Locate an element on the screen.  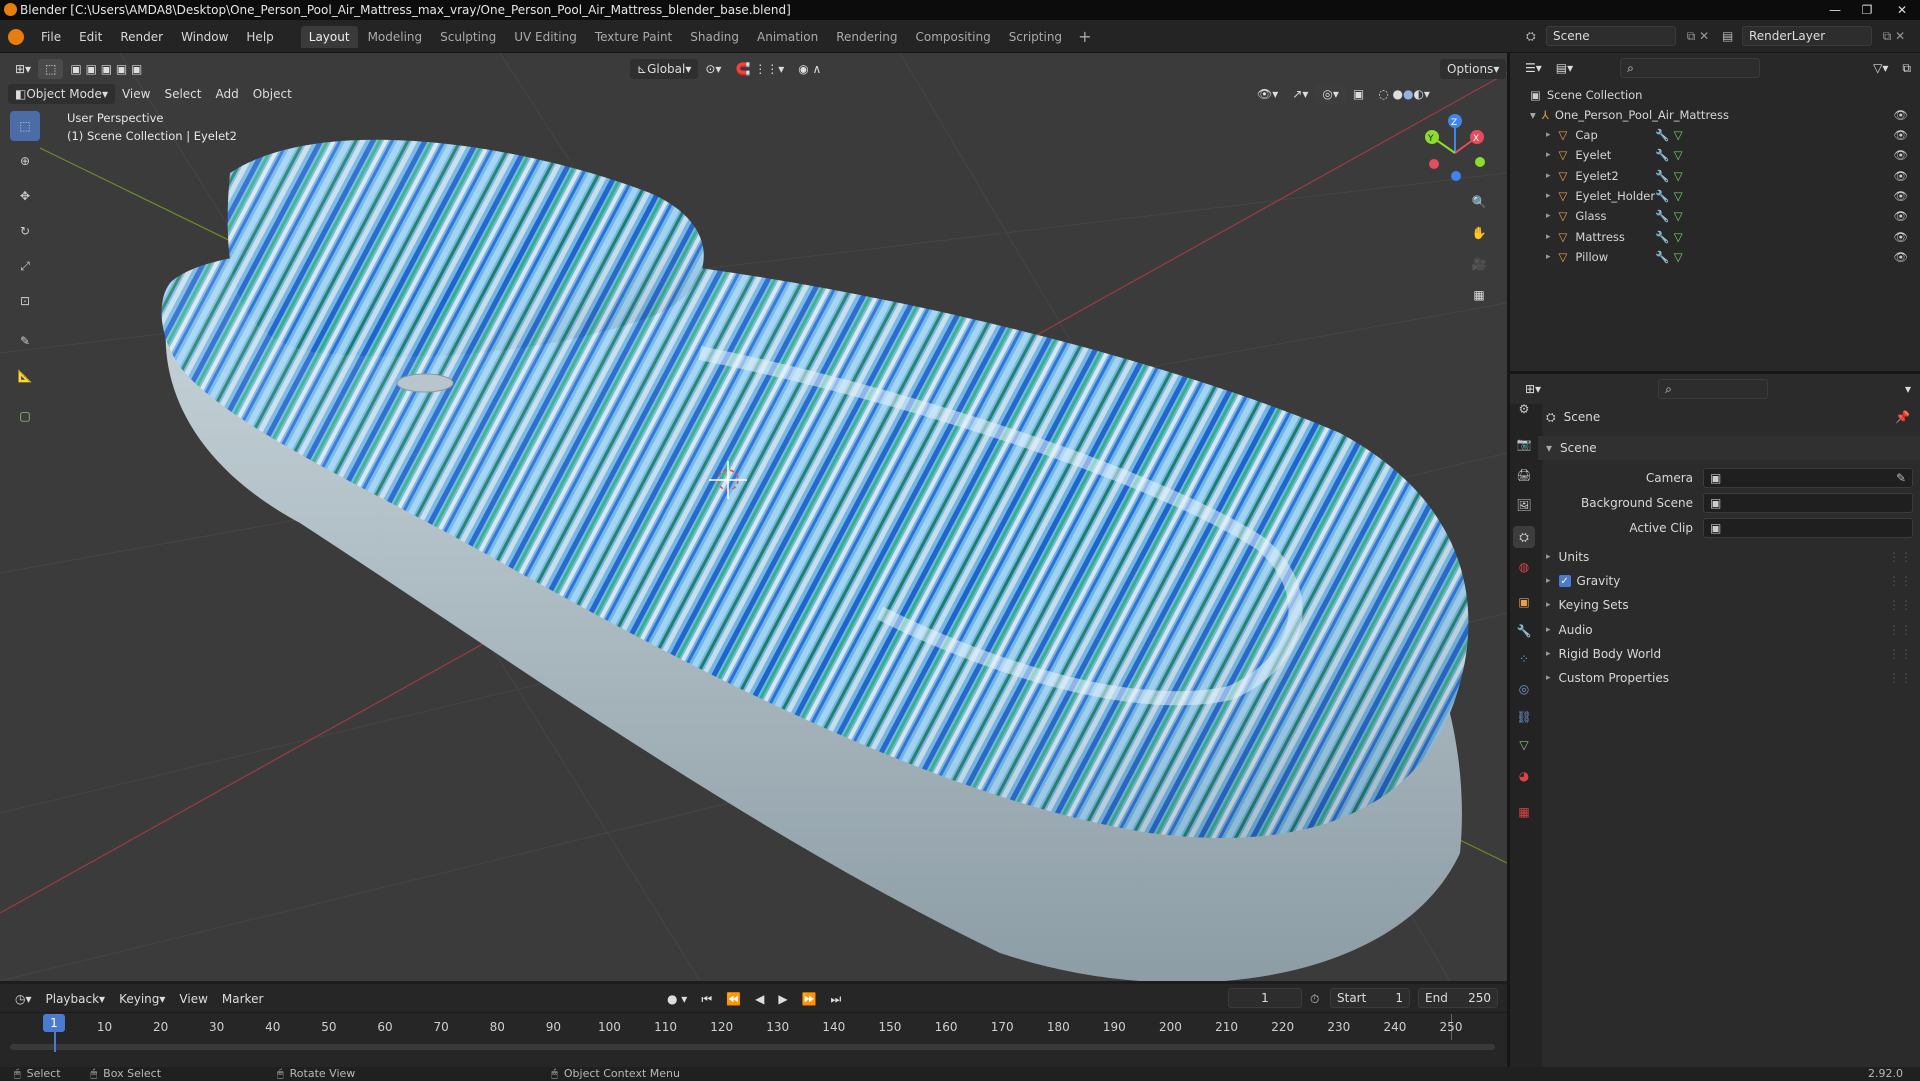
menu-edit: Edit is located at coordinates (90, 36).